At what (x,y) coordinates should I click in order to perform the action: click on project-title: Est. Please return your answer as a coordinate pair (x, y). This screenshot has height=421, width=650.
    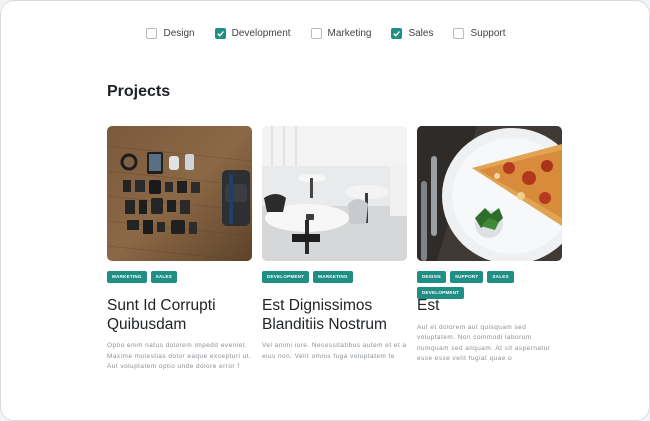
    Looking at the image, I should click on (489, 306).